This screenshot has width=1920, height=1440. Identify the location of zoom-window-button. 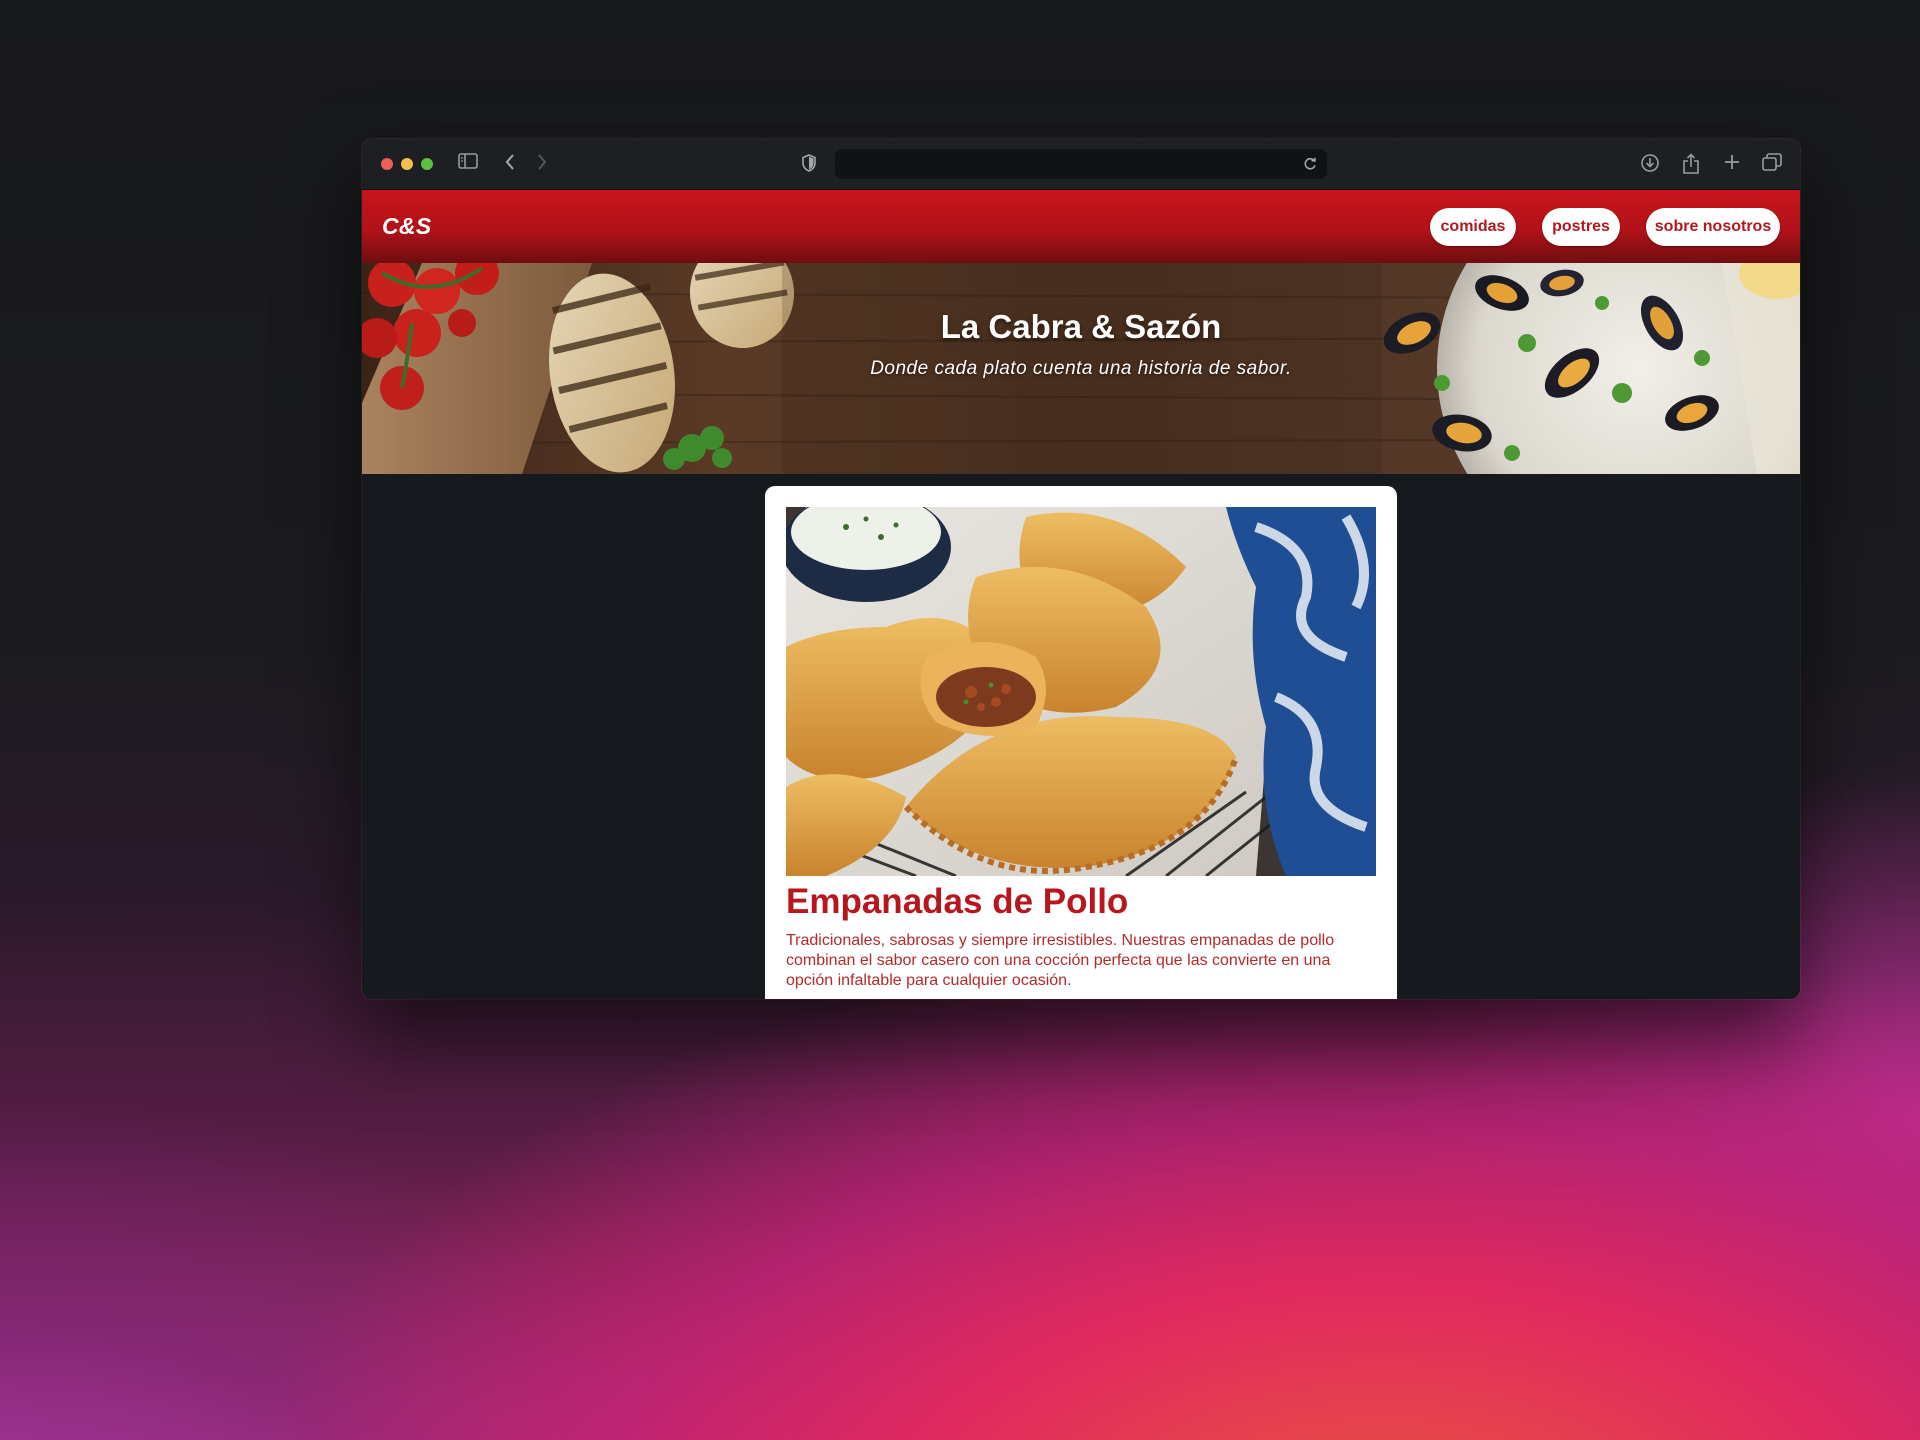
(427, 164).